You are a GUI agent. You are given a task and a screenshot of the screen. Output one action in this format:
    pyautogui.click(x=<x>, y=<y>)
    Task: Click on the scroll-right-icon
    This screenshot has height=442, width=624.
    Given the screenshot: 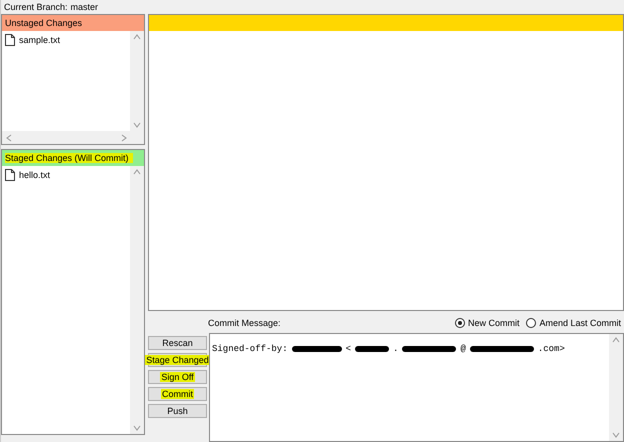 What is the action you would take?
    pyautogui.click(x=124, y=138)
    